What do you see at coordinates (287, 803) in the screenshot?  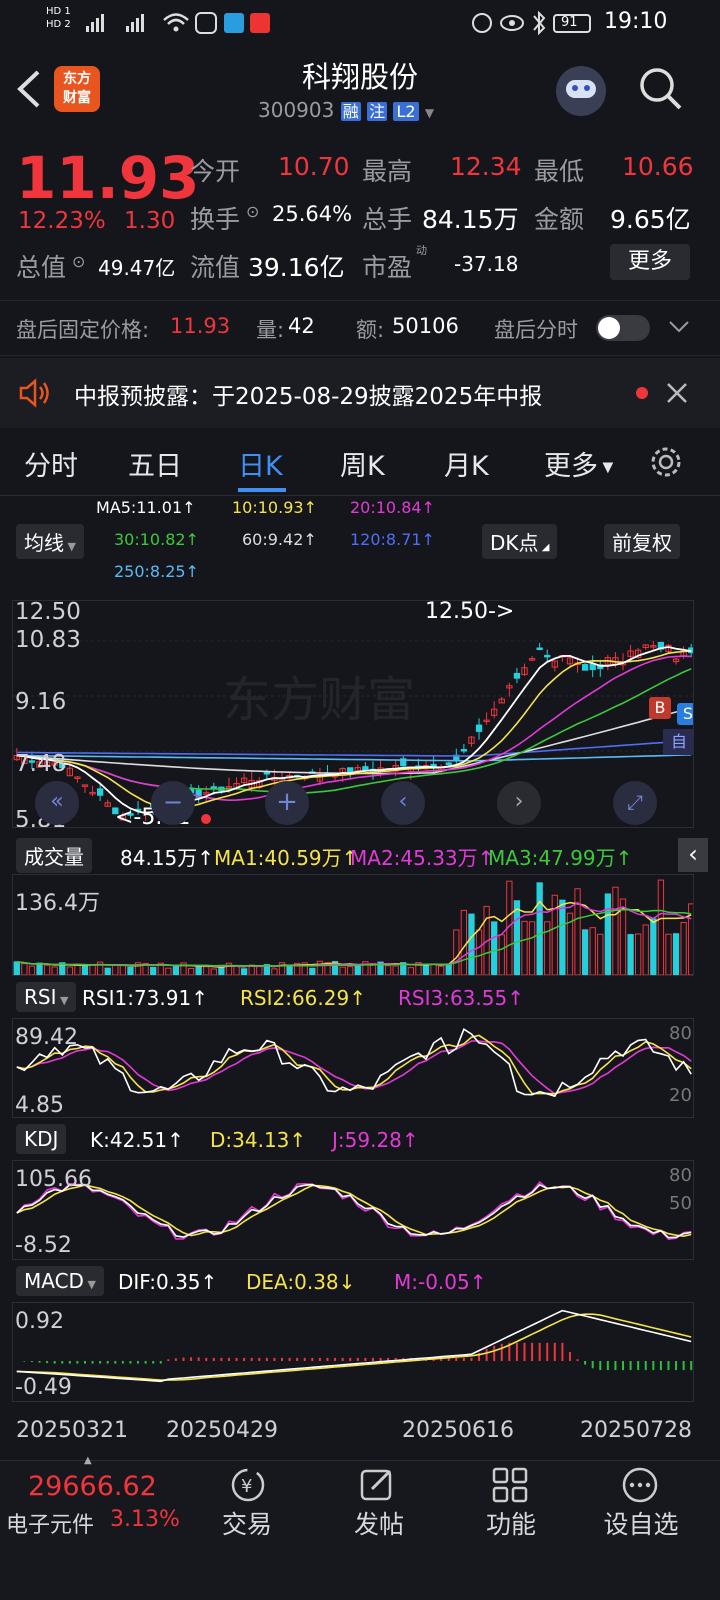 I see `zoom-in-icon: +` at bounding box center [287, 803].